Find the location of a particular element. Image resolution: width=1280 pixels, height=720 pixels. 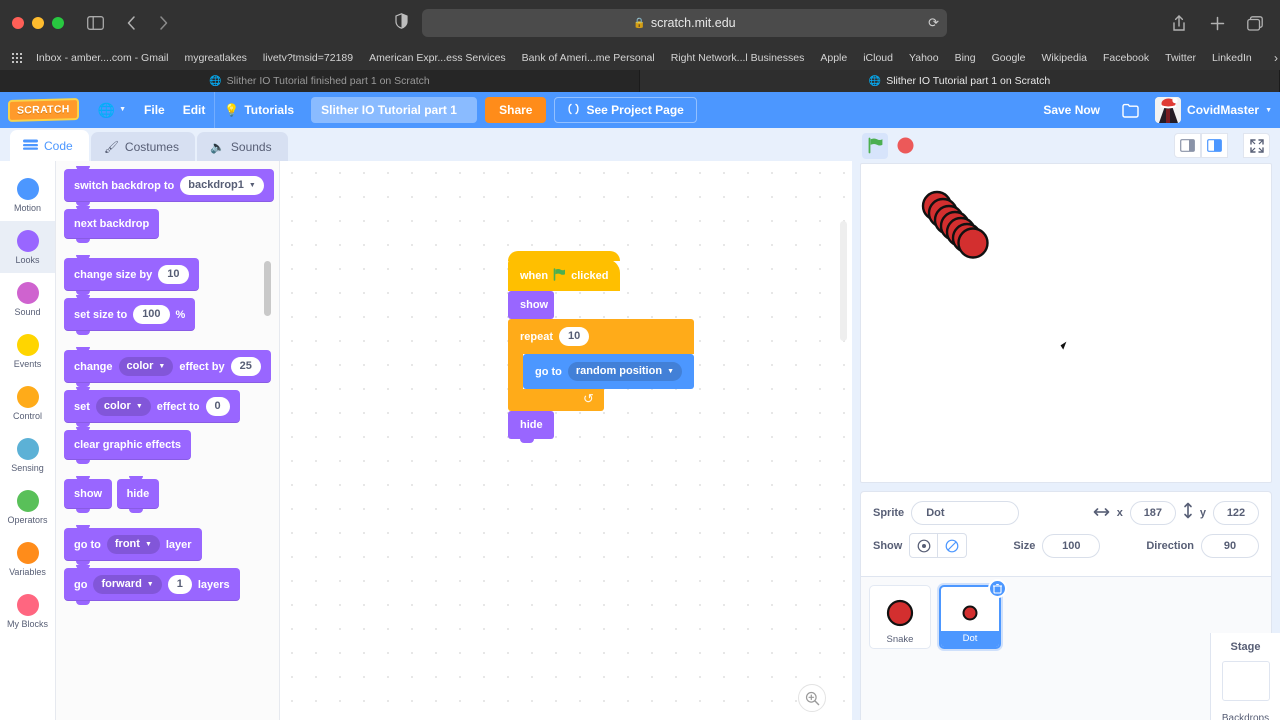

bookmarks-overflow-icon: › is located at coordinates (1276, 58).